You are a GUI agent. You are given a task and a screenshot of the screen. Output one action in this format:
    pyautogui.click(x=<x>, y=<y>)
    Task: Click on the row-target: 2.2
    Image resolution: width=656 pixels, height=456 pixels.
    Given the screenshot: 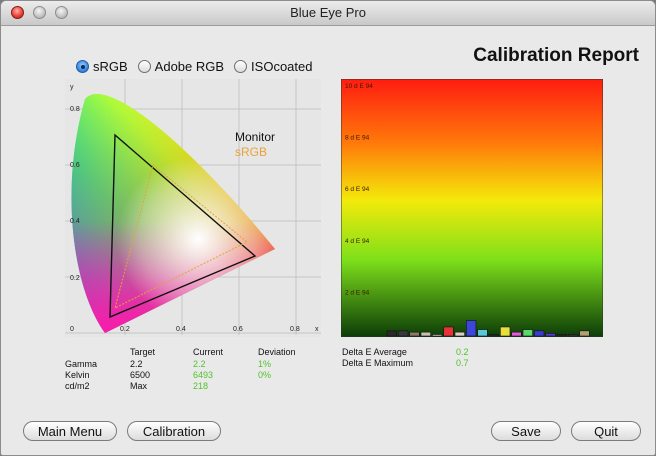 What is the action you would take?
    pyautogui.click(x=136, y=364)
    